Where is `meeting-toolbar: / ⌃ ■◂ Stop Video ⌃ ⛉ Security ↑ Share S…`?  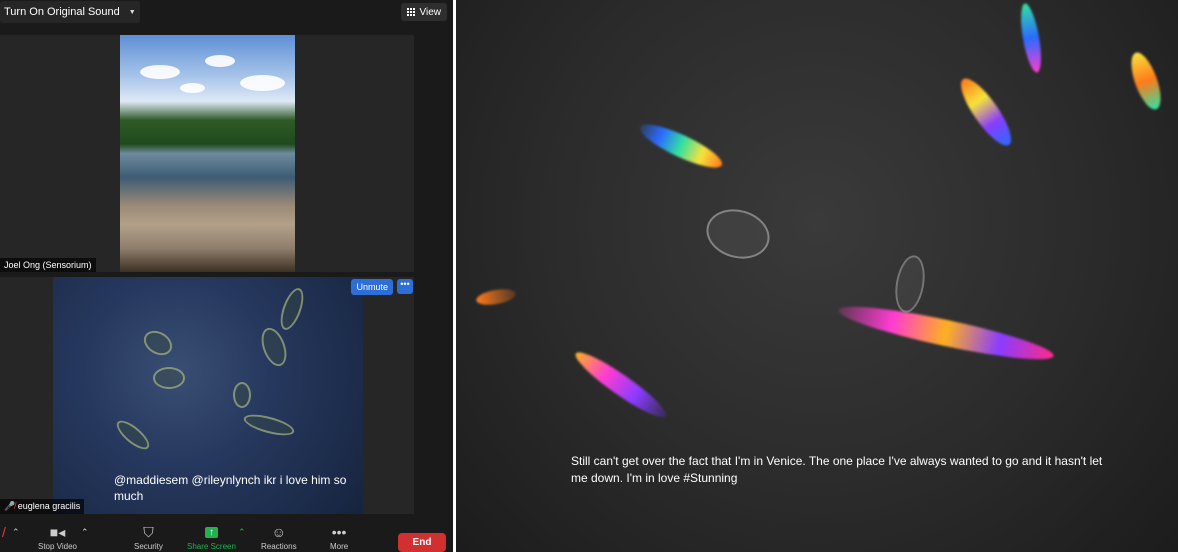 meeting-toolbar: / ⌃ ■◂ Stop Video ⌃ ⛉ Security ↑ Share S… is located at coordinates (226, 536).